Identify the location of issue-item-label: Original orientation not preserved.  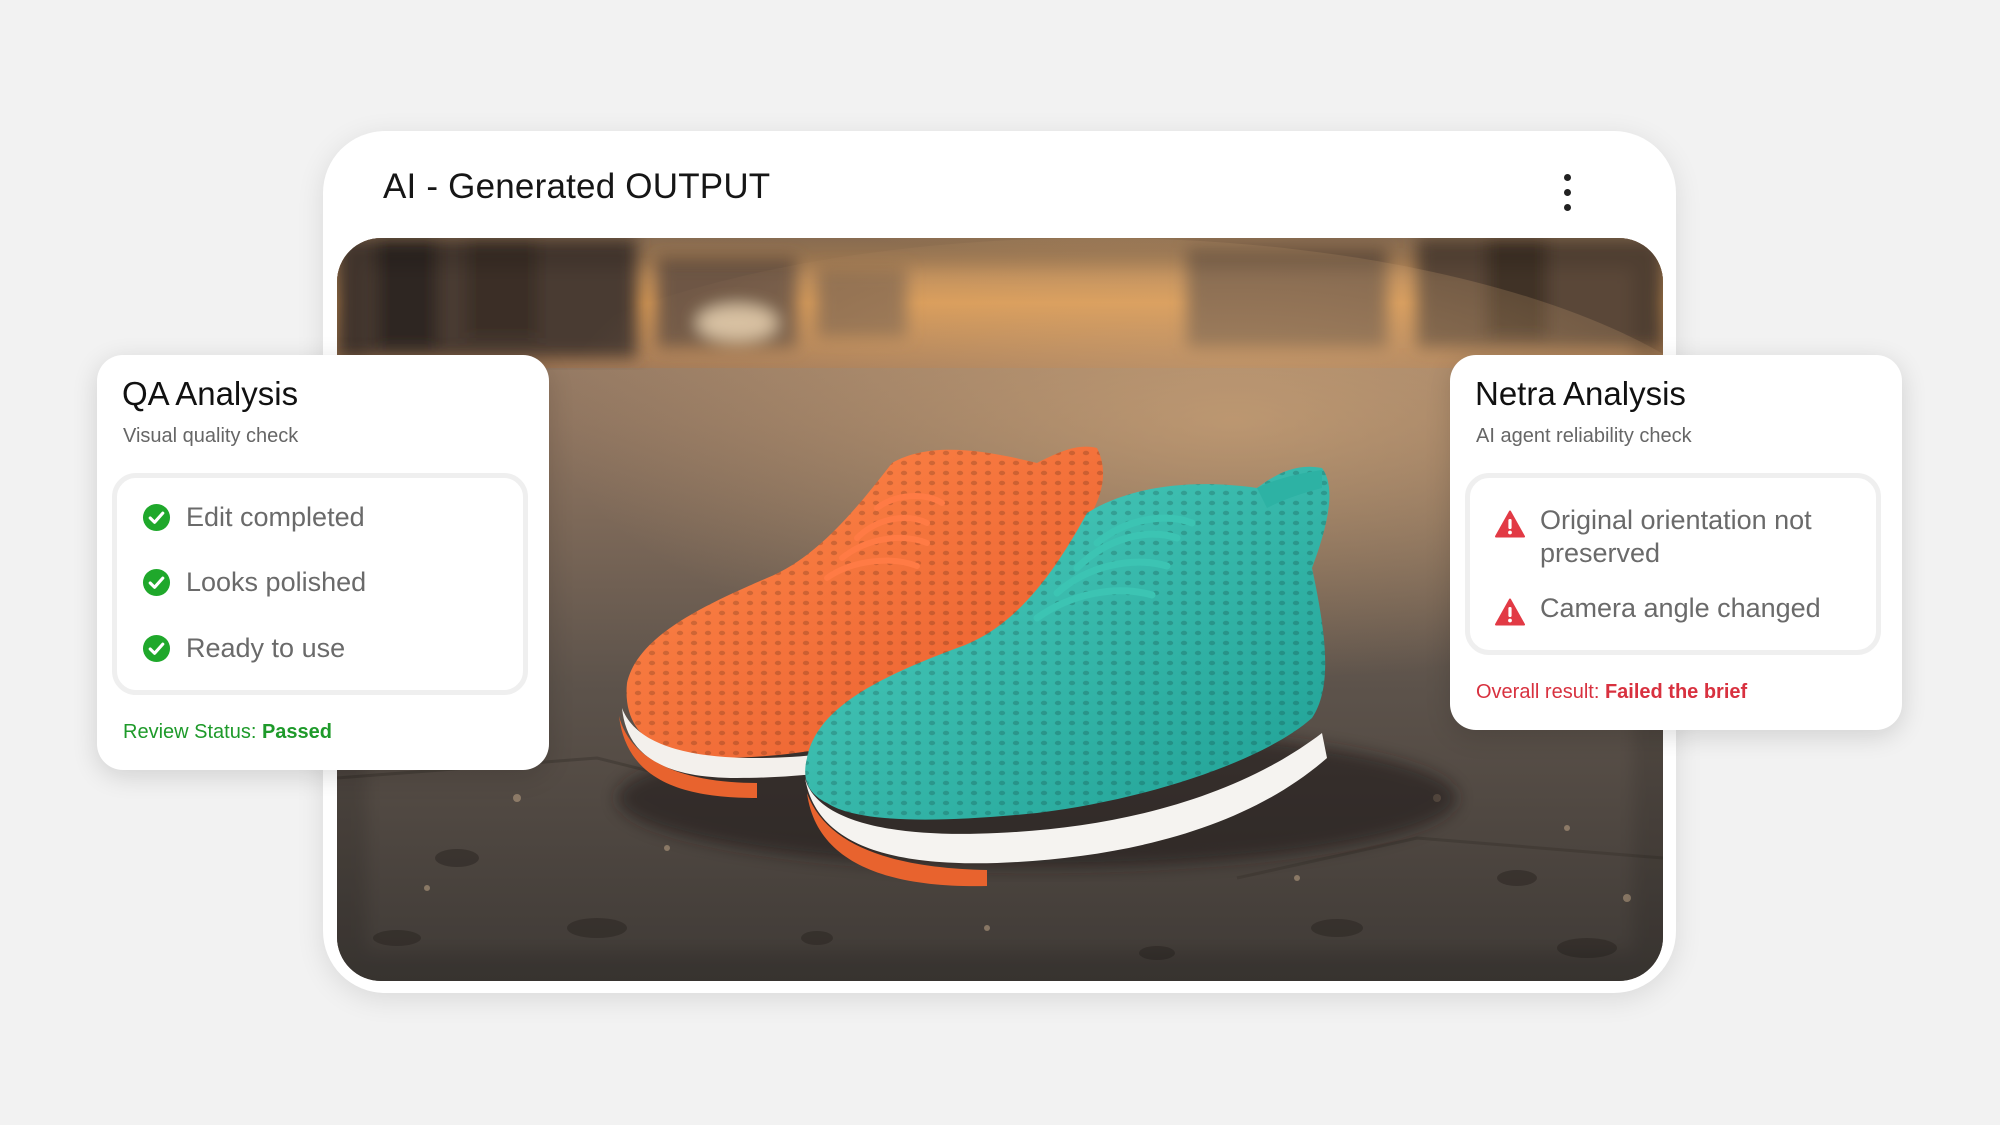
(1676, 536).